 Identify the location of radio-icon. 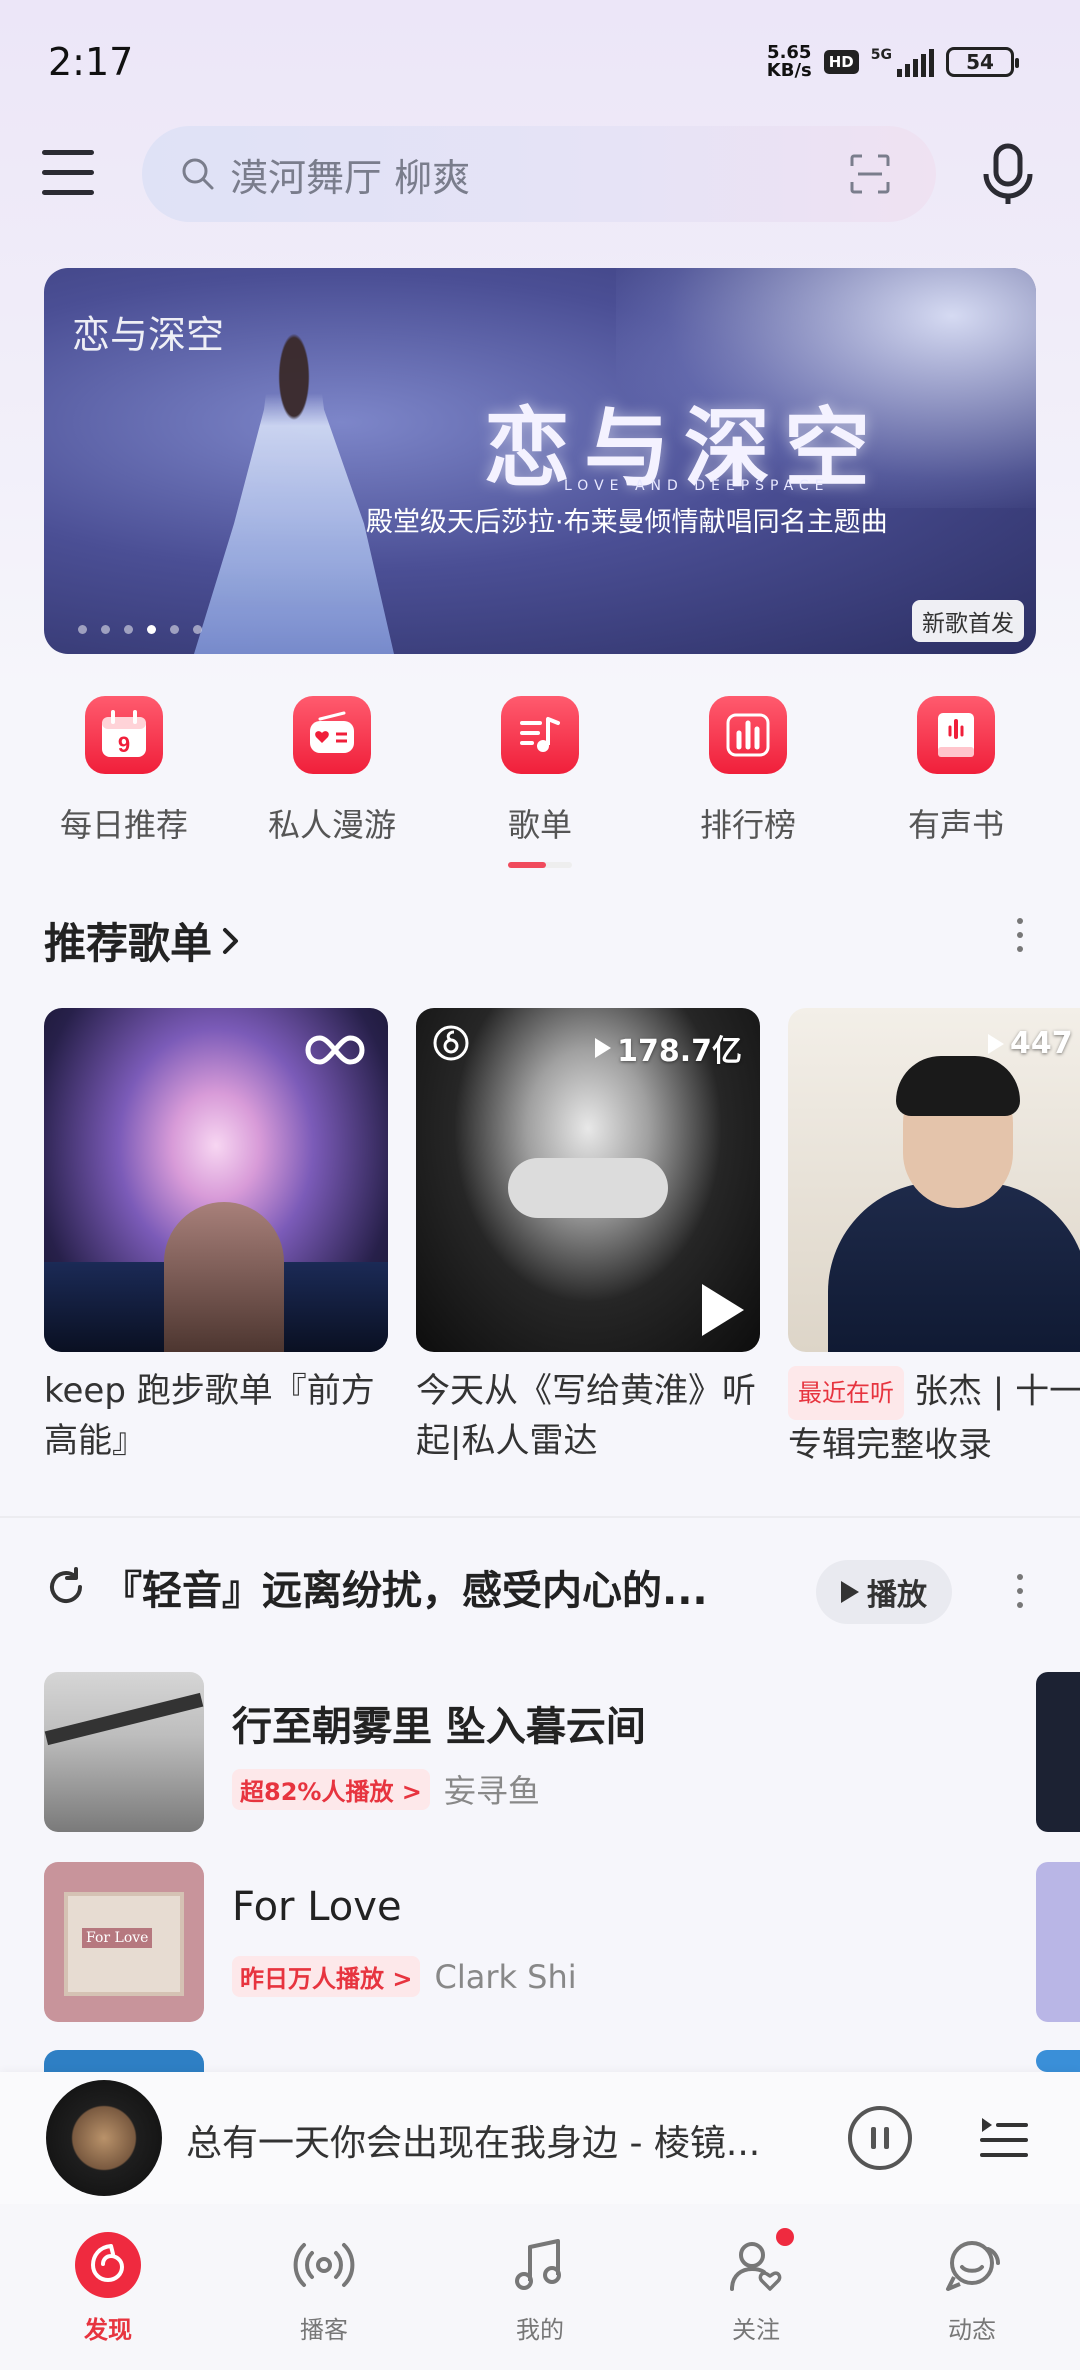
(332, 735).